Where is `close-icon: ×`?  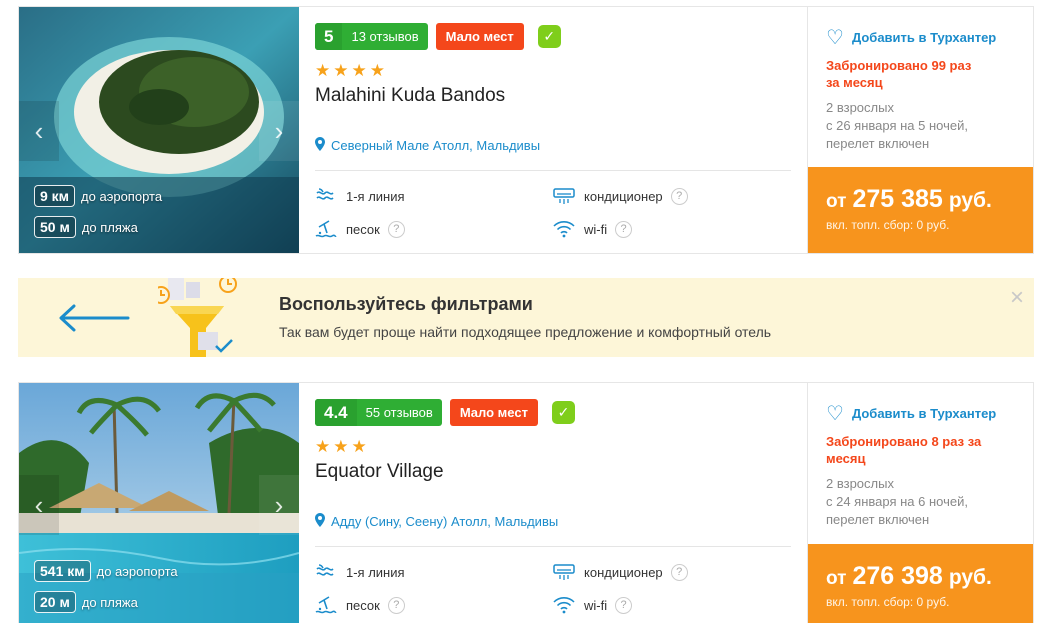 close-icon: × is located at coordinates (1017, 298).